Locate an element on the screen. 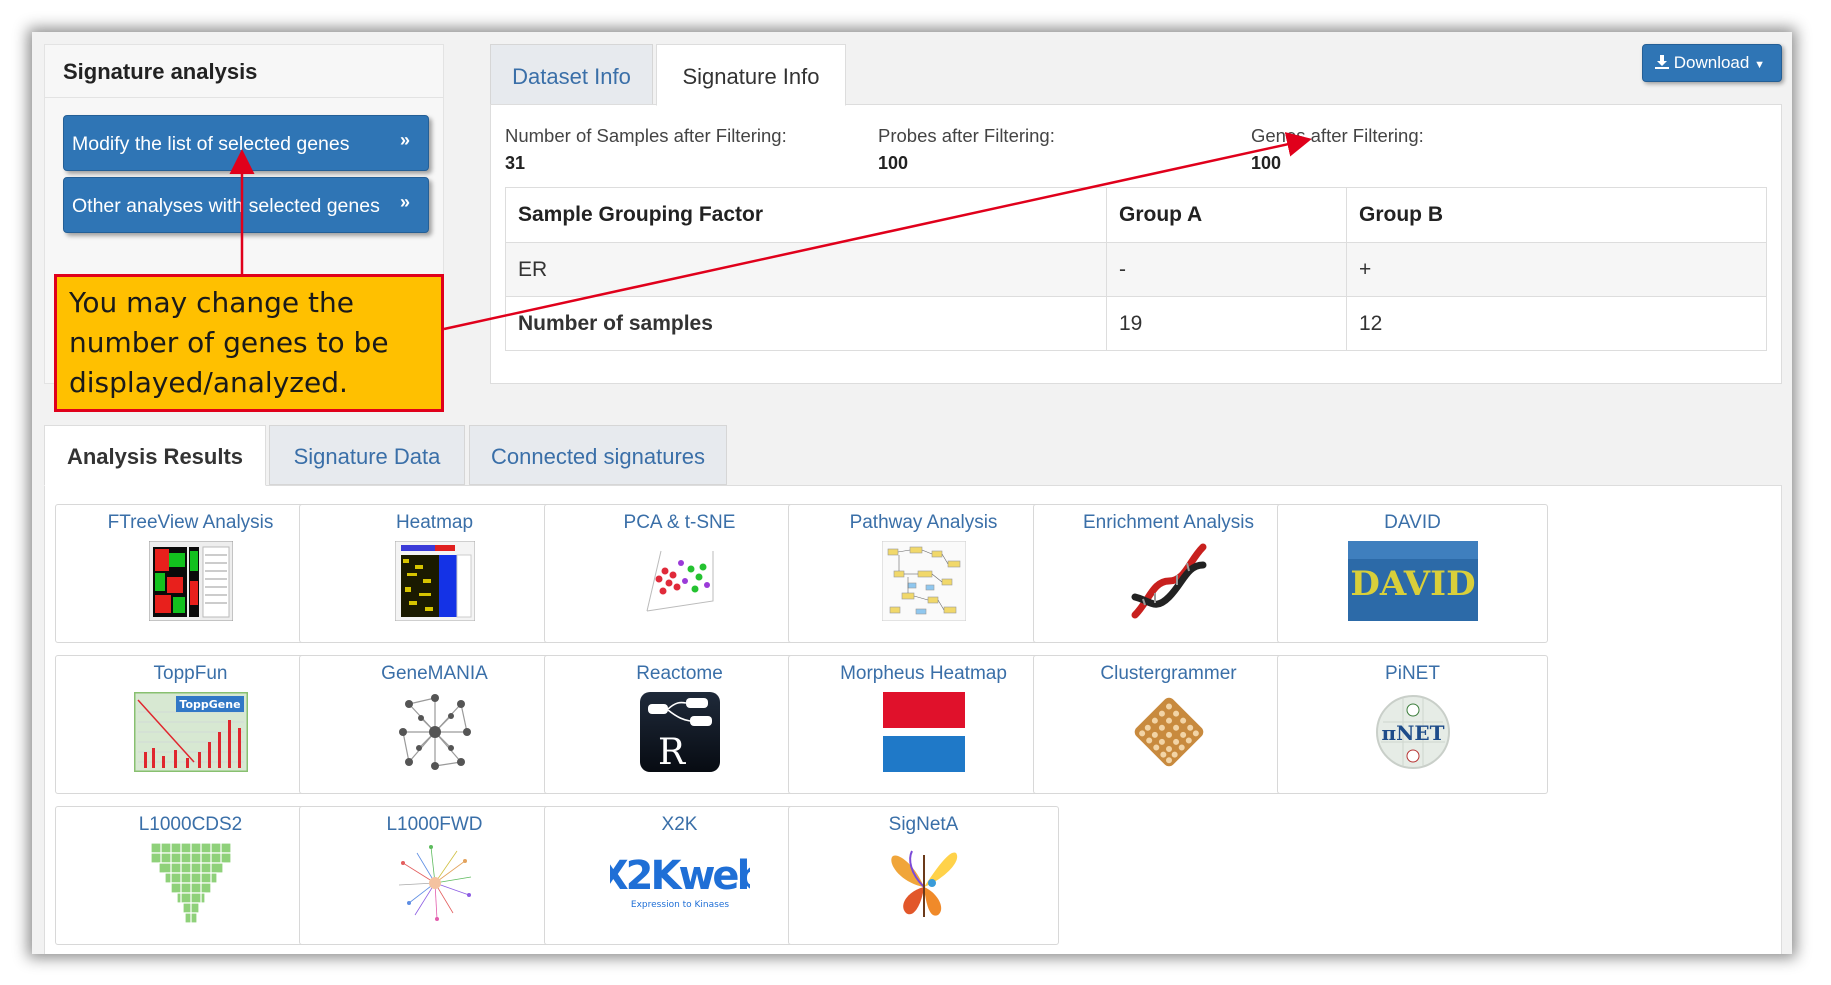  analysis-card-signeta: SigNetA is located at coordinates (923, 875).